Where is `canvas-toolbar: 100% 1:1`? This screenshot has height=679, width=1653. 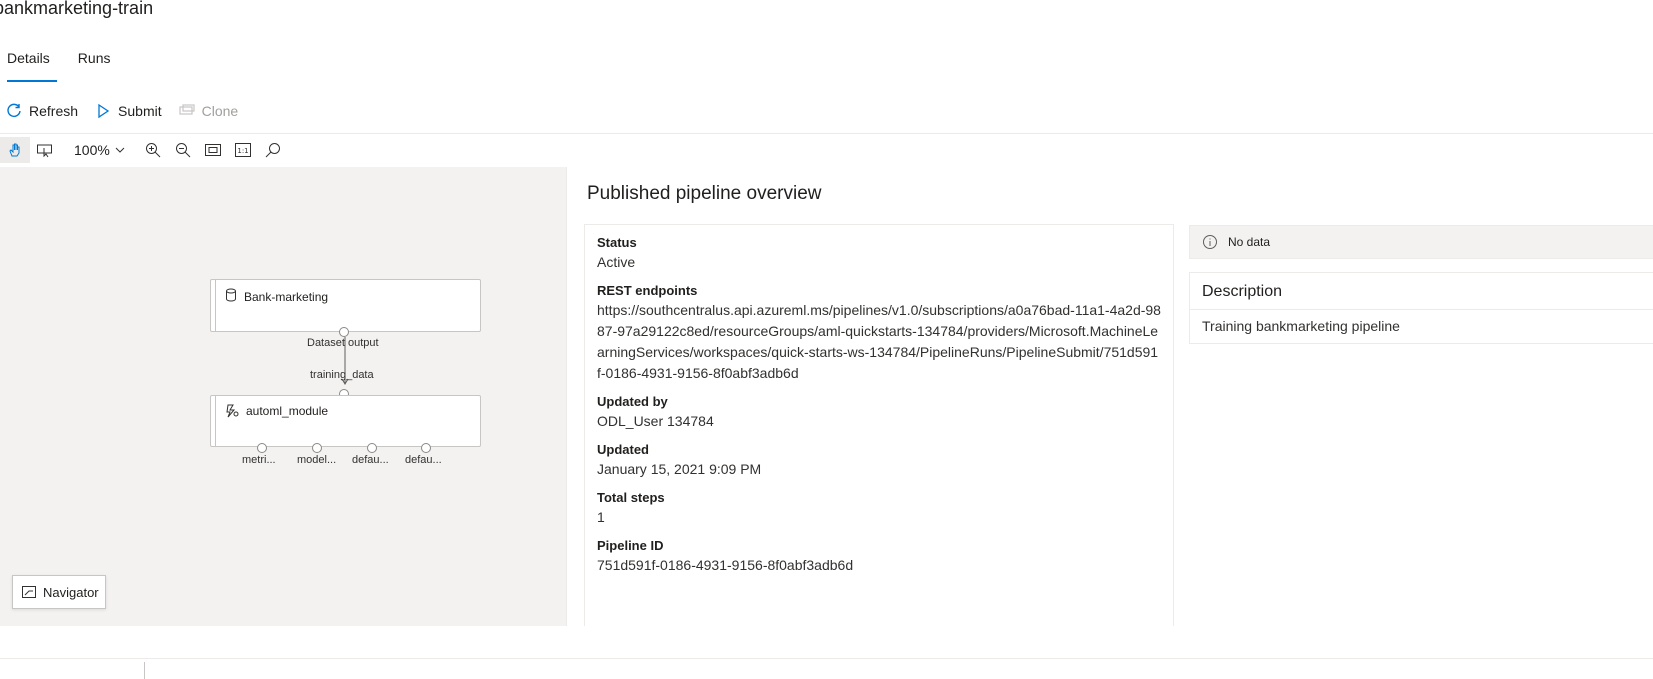 canvas-toolbar: 100% 1:1 is located at coordinates (144, 150).